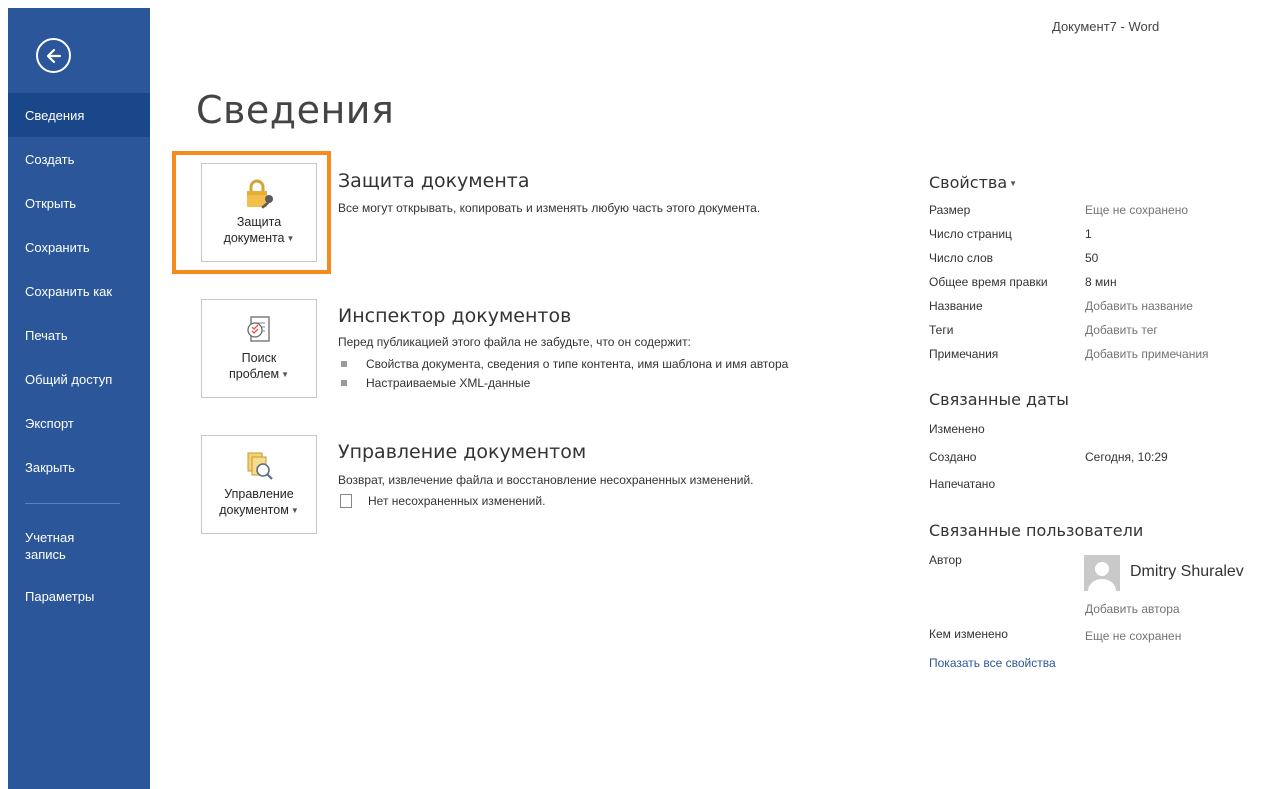  Describe the element at coordinates (79, 335) in the screenshot. I see `nav-item-print: Печать` at that location.